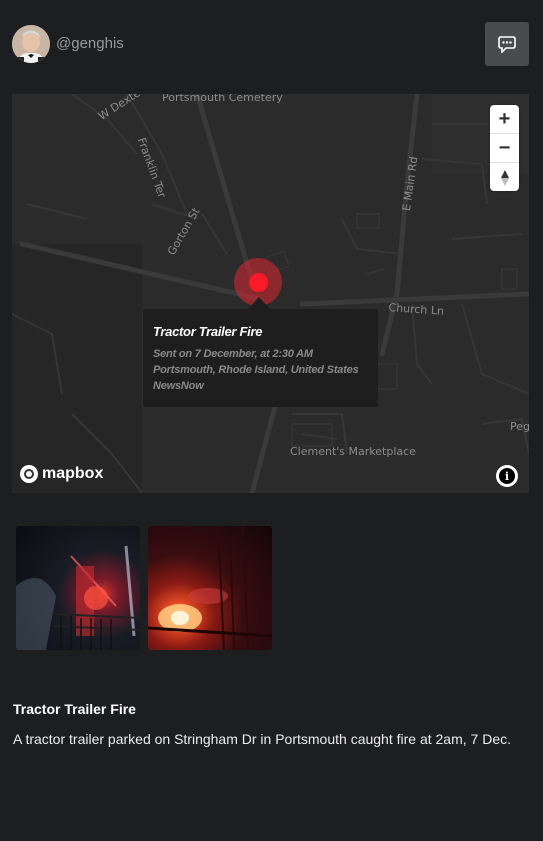  I want to click on info-icon: i, so click(507, 476).